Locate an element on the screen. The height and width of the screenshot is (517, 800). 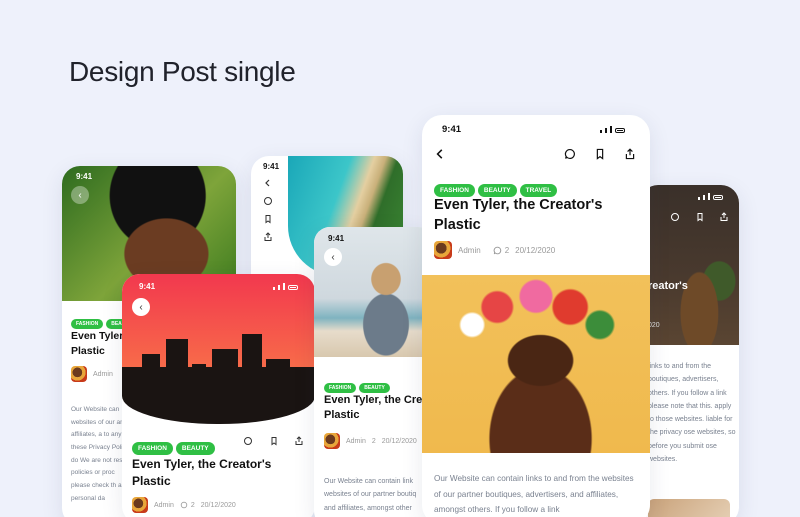
post-title: reator's is located at coordinates (668, 286).